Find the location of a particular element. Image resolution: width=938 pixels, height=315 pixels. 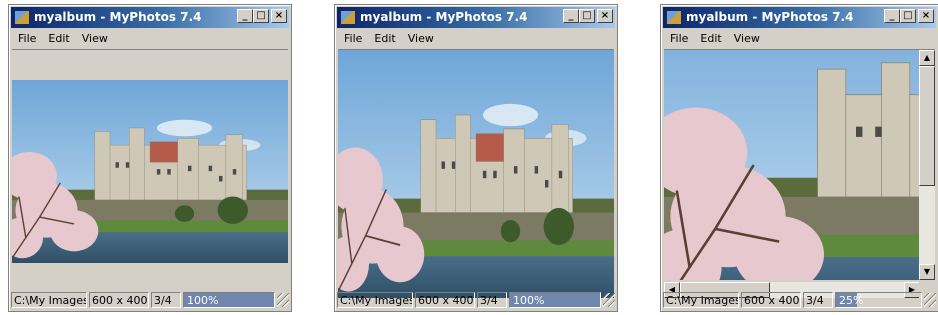

status-bar: C:\My Images\S 600 x 400 3/4 25% is located at coordinates (799, 300).